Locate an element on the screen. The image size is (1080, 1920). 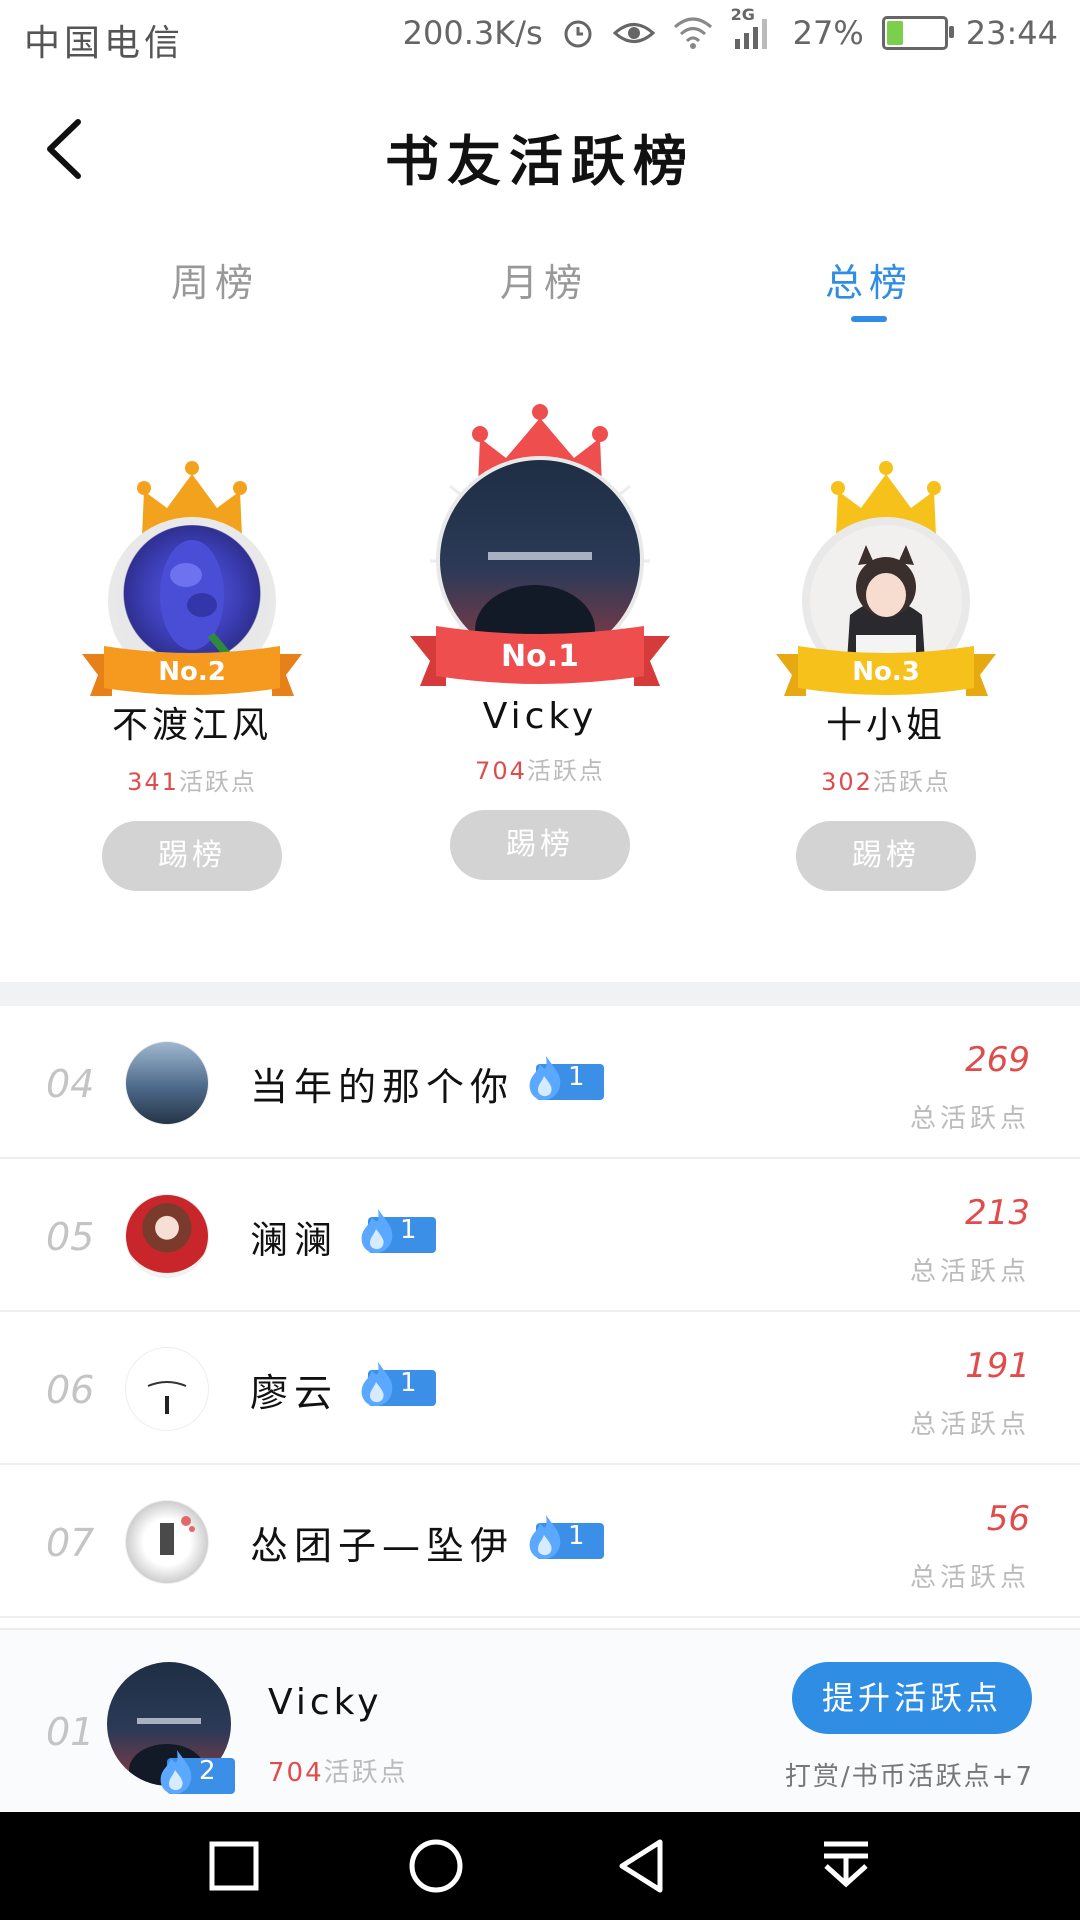
user-name: 当年的那个你 is located at coordinates (382, 1087).